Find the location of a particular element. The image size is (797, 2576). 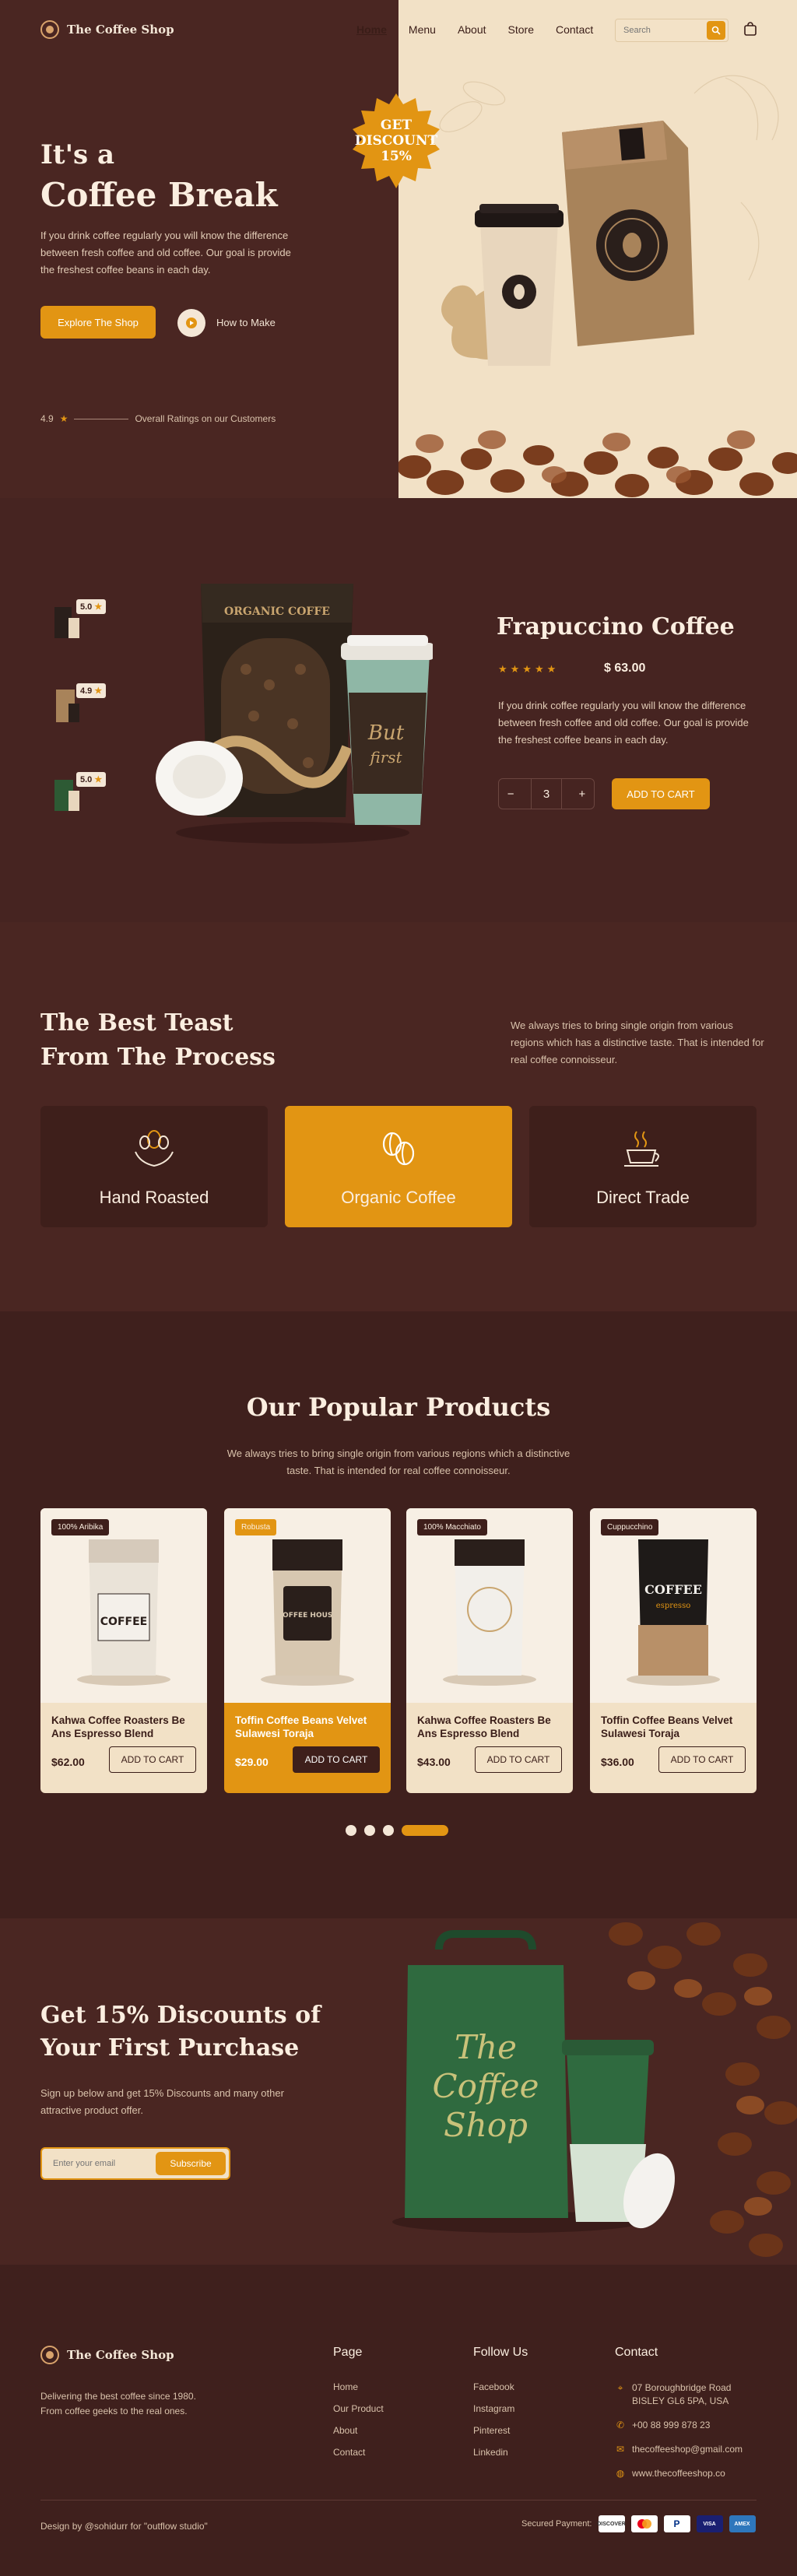

footer-link-about: About is located at coordinates (358, 2431).